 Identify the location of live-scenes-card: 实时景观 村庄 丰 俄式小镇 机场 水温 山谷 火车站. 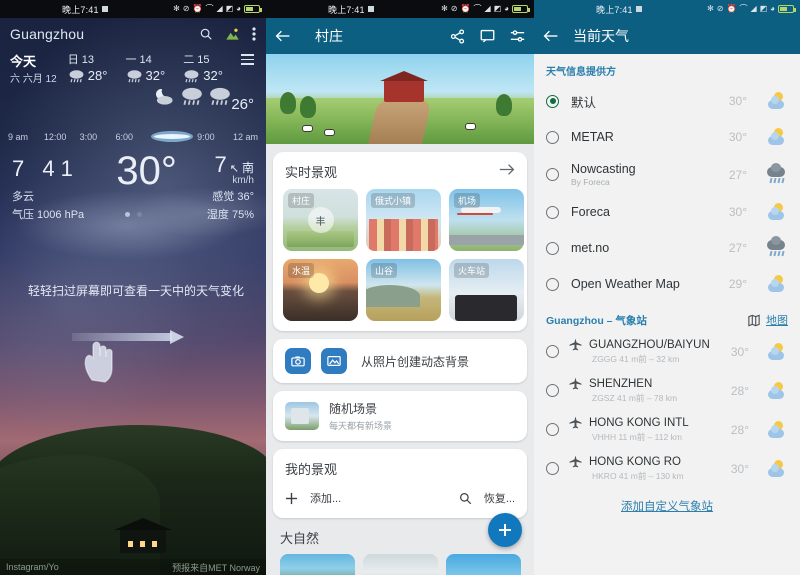
(400, 241).